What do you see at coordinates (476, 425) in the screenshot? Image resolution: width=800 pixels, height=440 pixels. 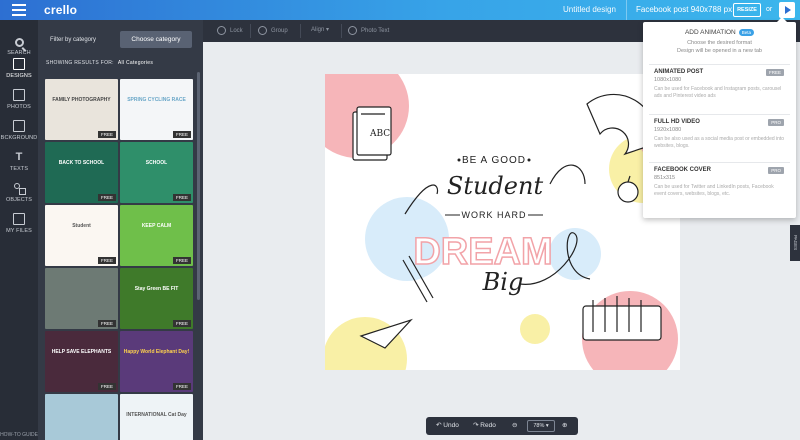 I see `redo-icon: ↷` at bounding box center [476, 425].